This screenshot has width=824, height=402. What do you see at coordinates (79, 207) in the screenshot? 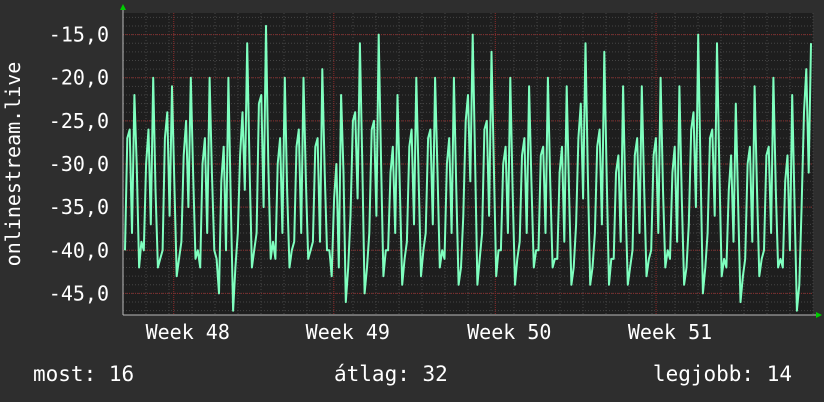
I see `y-tick-label: -35,0` at bounding box center [79, 207].